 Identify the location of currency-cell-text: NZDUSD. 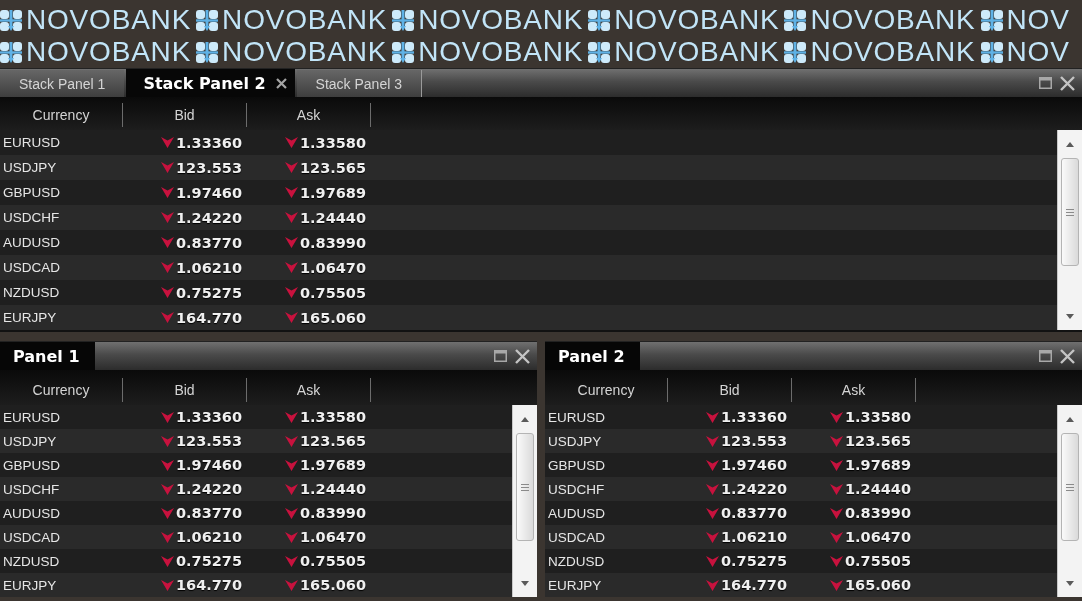
(31, 561).